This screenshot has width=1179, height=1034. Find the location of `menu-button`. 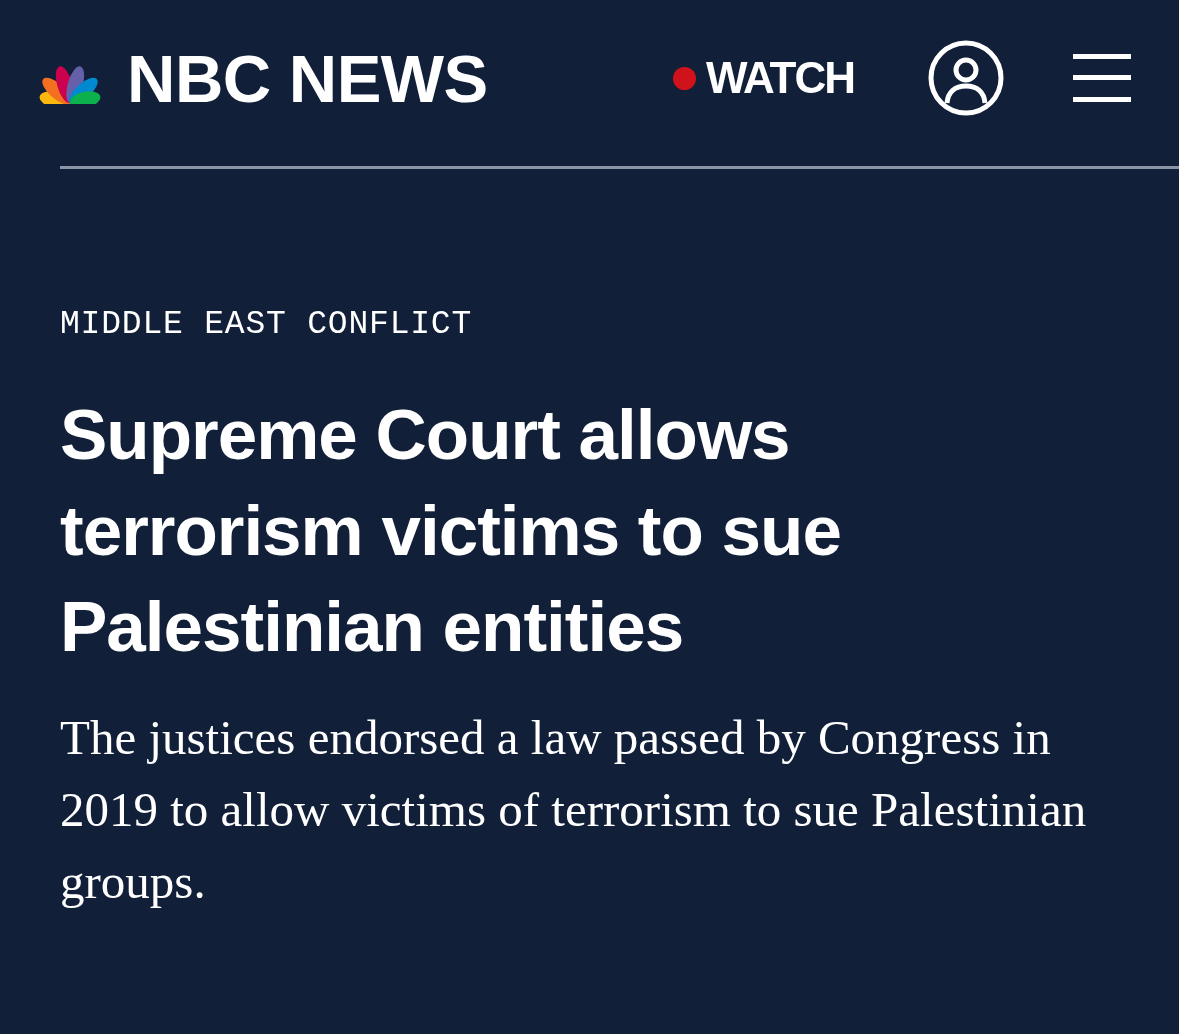

menu-button is located at coordinates (1102, 78).